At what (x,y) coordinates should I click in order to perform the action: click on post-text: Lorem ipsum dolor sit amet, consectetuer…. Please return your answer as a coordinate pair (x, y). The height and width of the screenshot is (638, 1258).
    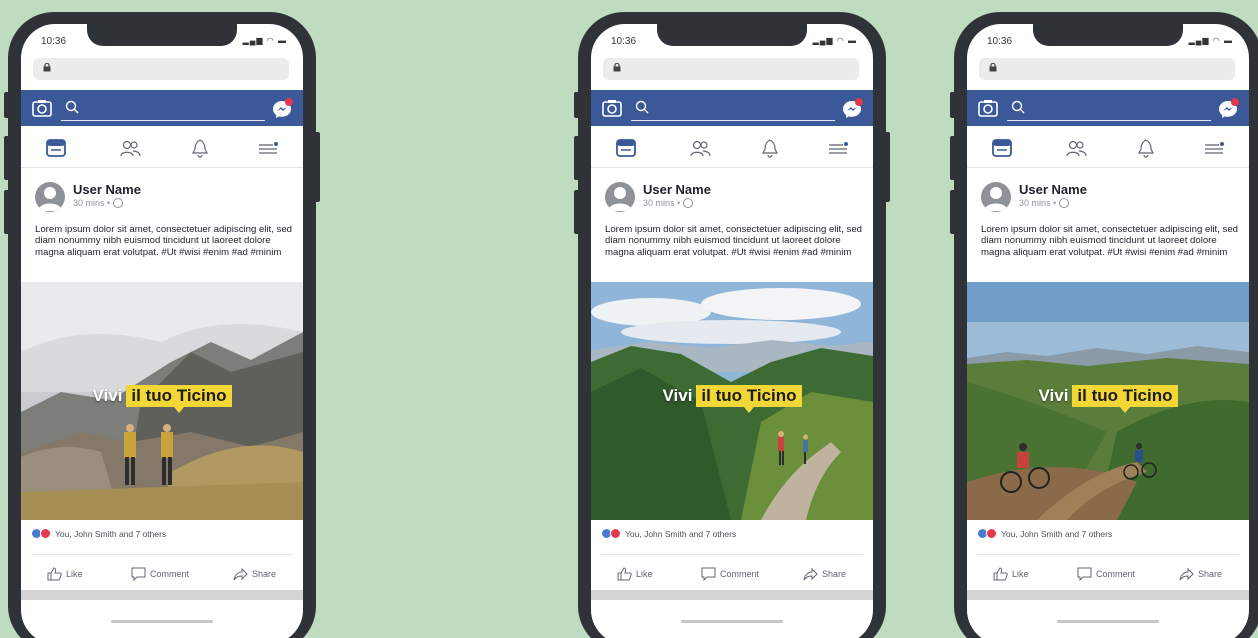
    Looking at the image, I should click on (1110, 241).